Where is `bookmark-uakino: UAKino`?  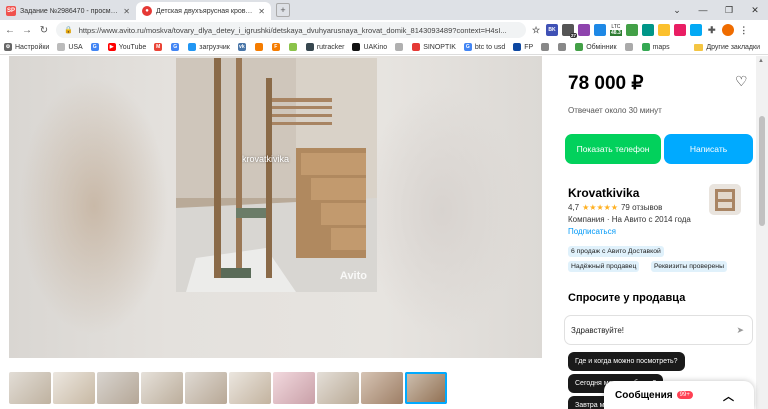
bookmark-uakino: UAKino is located at coordinates (369, 47).